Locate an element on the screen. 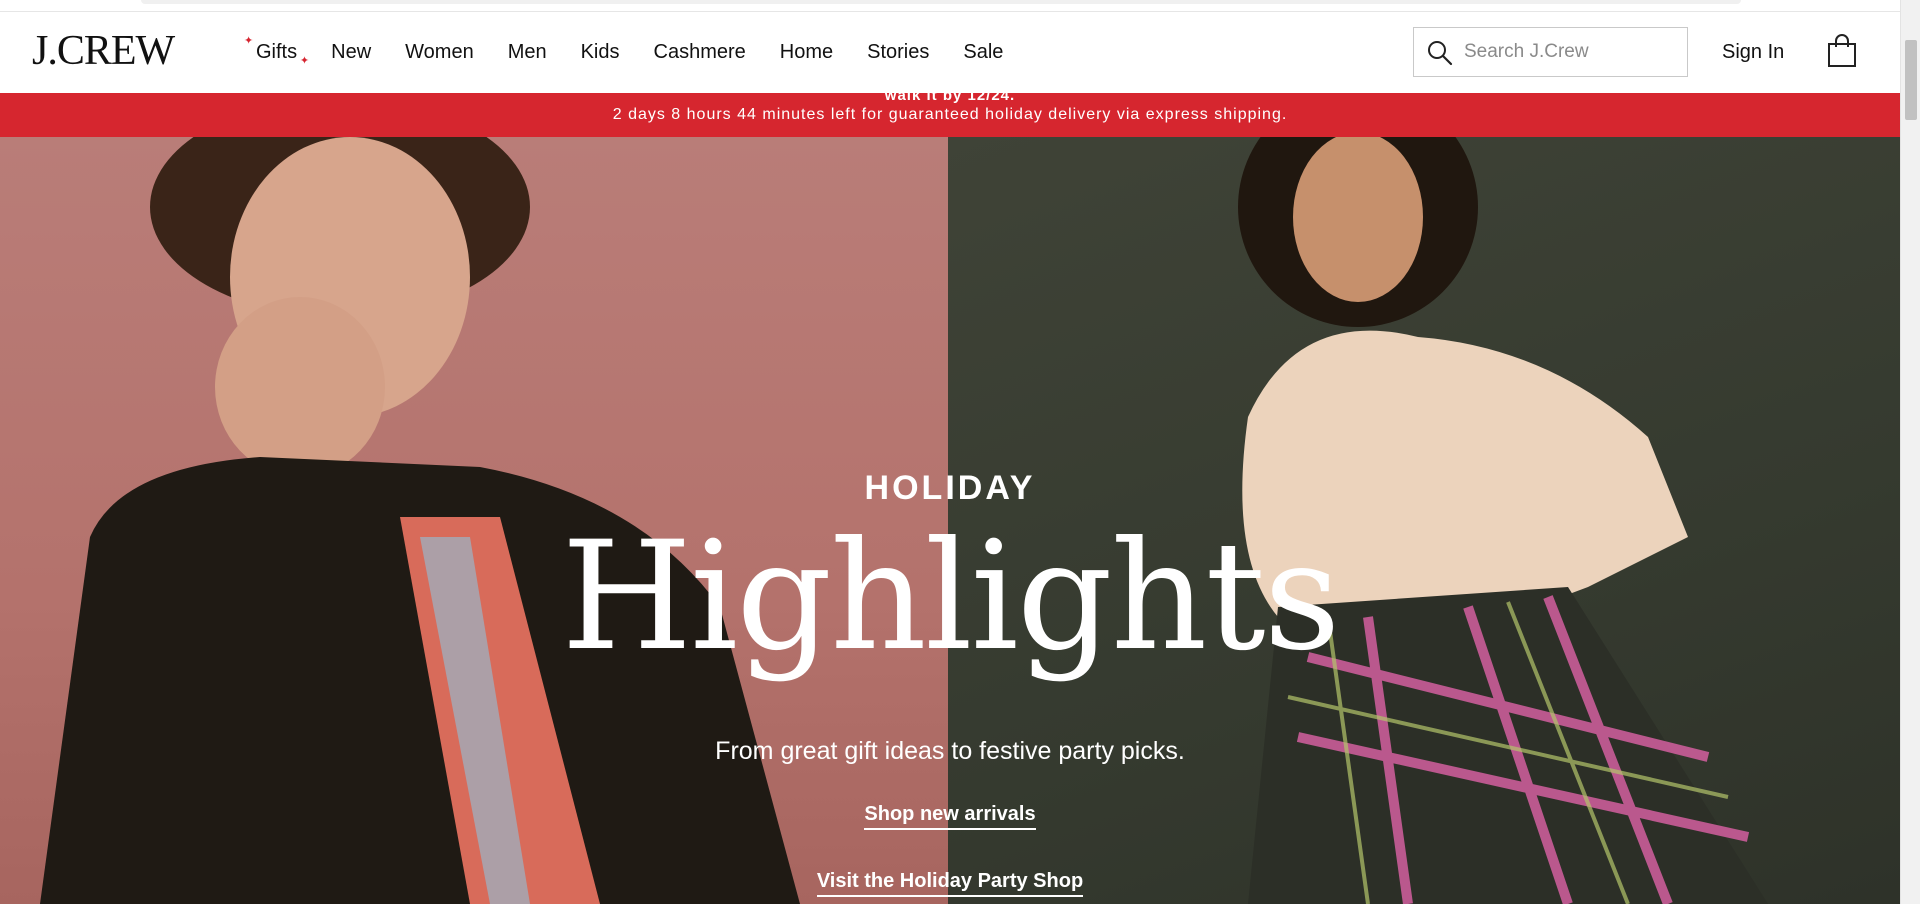 This screenshot has width=1920, height=904. nav-item-label: Home is located at coordinates (806, 52).